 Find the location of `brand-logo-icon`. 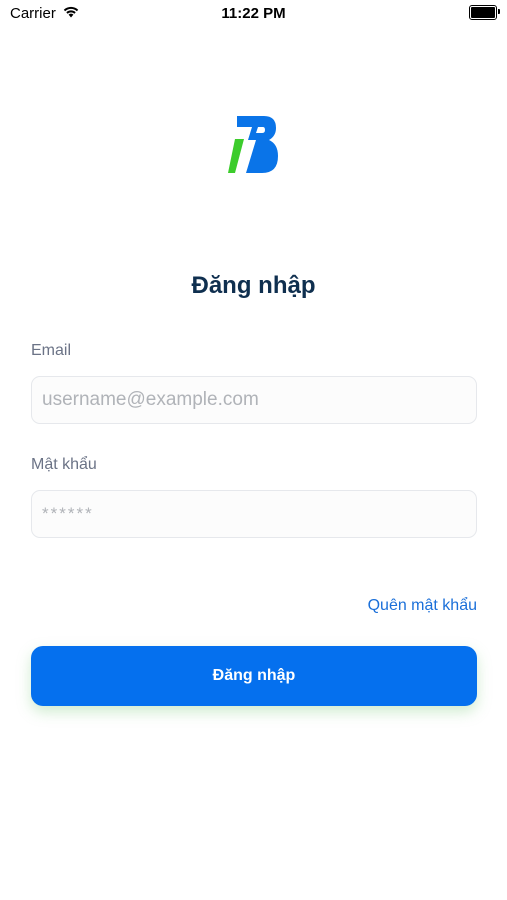

brand-logo-icon is located at coordinates (253, 144).